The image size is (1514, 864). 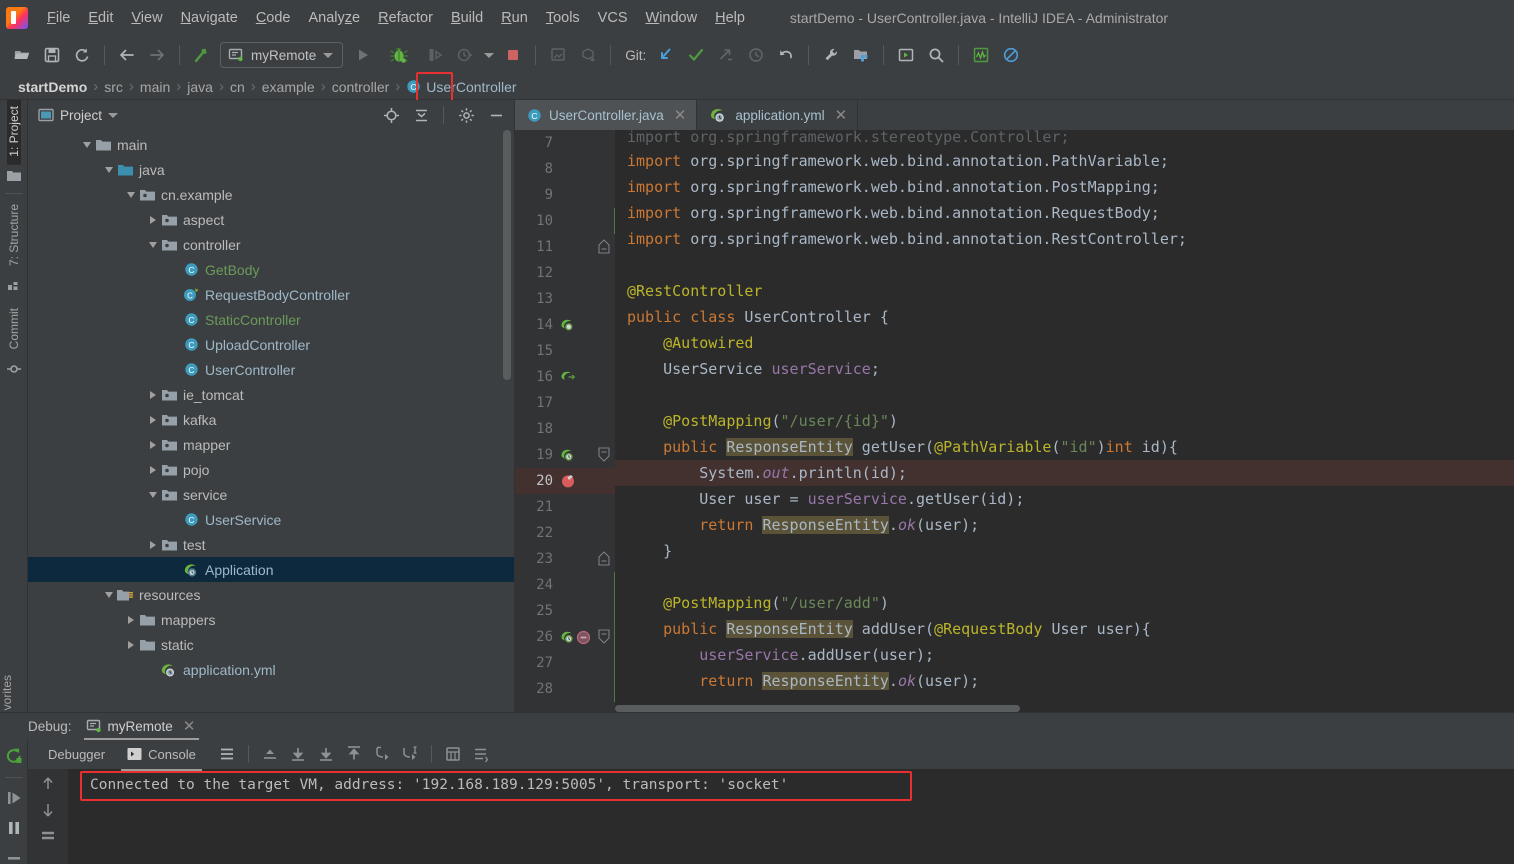 What do you see at coordinates (567, 585) in the screenshot?
I see `gutter-line: 24` at bounding box center [567, 585].